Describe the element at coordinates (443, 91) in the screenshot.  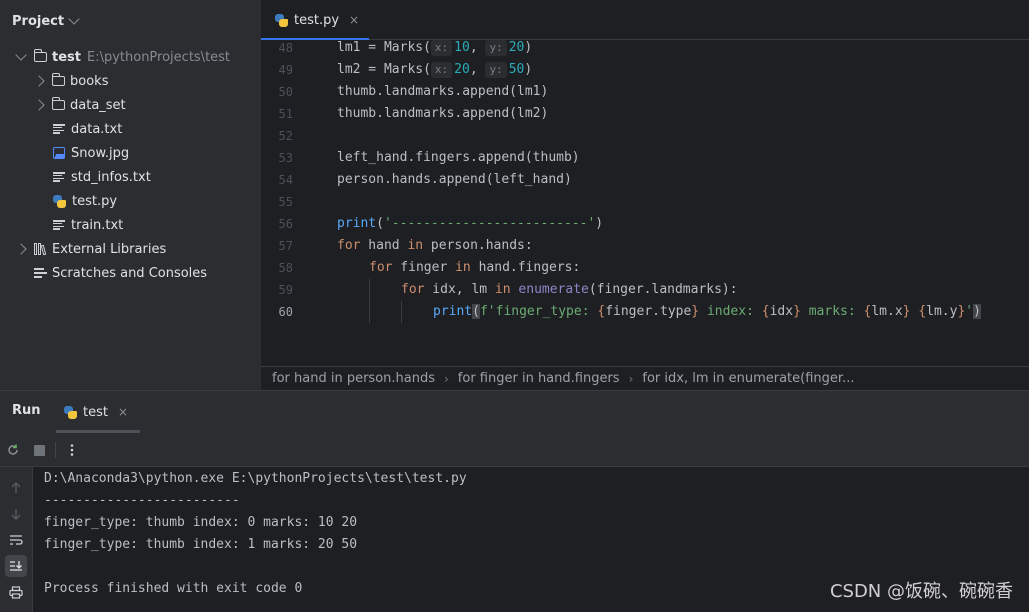
I see `code-line-50: thumb.landmarks.append(lm1)` at that location.